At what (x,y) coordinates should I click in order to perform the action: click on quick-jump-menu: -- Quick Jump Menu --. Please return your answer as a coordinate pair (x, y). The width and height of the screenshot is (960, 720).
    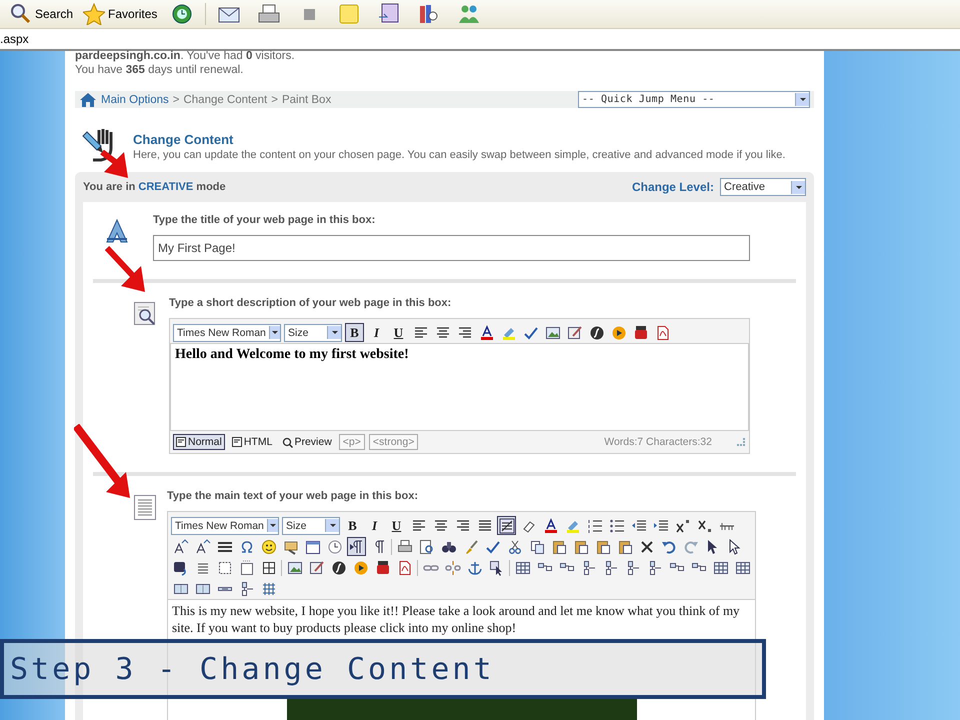
    Looking at the image, I should click on (694, 99).